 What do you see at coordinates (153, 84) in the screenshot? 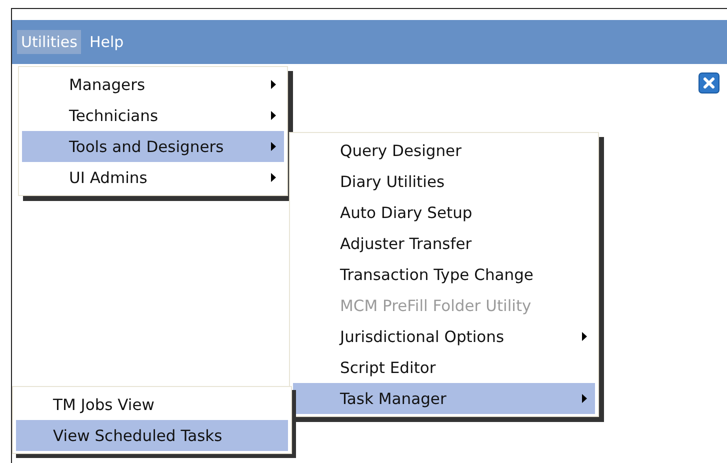
I see `menu-item: Managers` at bounding box center [153, 84].